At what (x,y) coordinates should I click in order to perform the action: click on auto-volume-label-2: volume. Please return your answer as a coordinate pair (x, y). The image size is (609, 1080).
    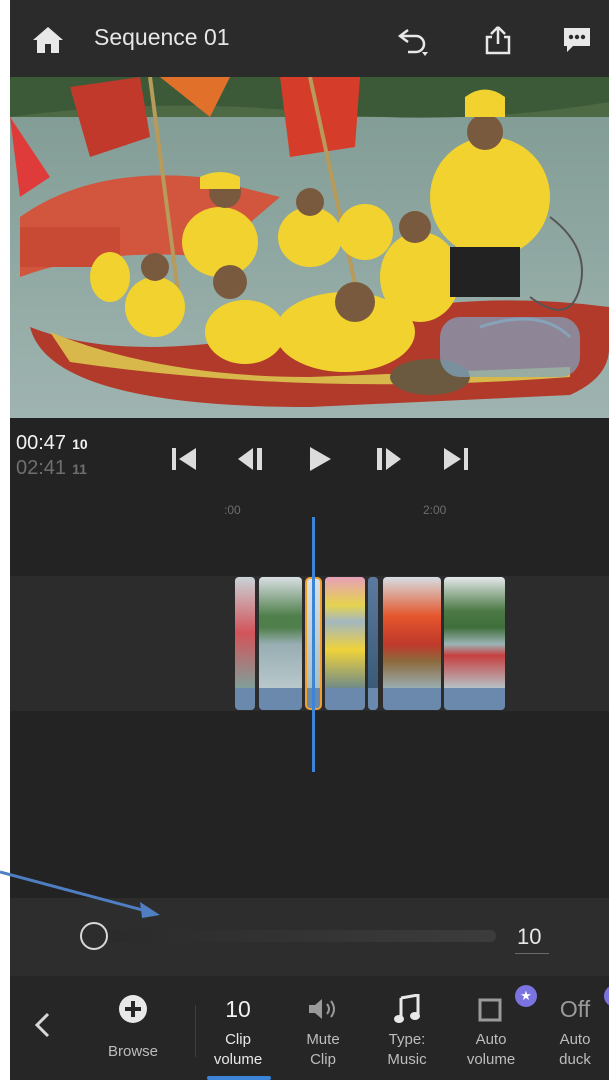
    Looking at the image, I should click on (491, 1059).